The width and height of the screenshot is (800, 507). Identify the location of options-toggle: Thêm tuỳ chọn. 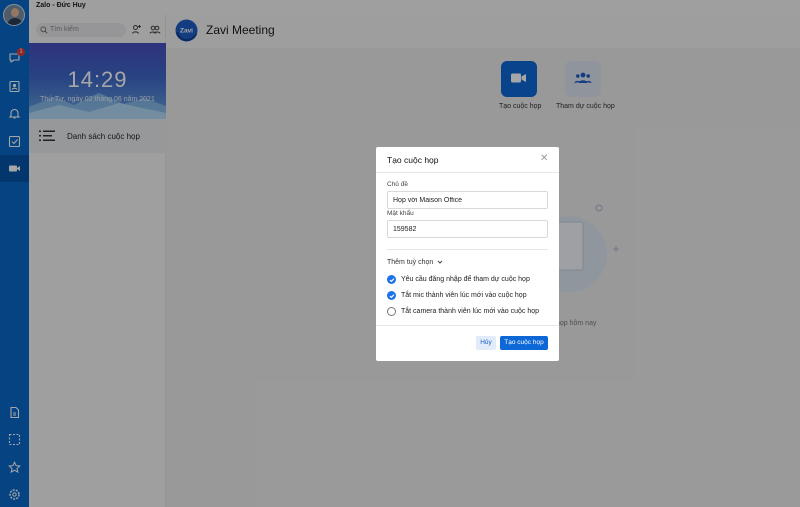
(415, 262).